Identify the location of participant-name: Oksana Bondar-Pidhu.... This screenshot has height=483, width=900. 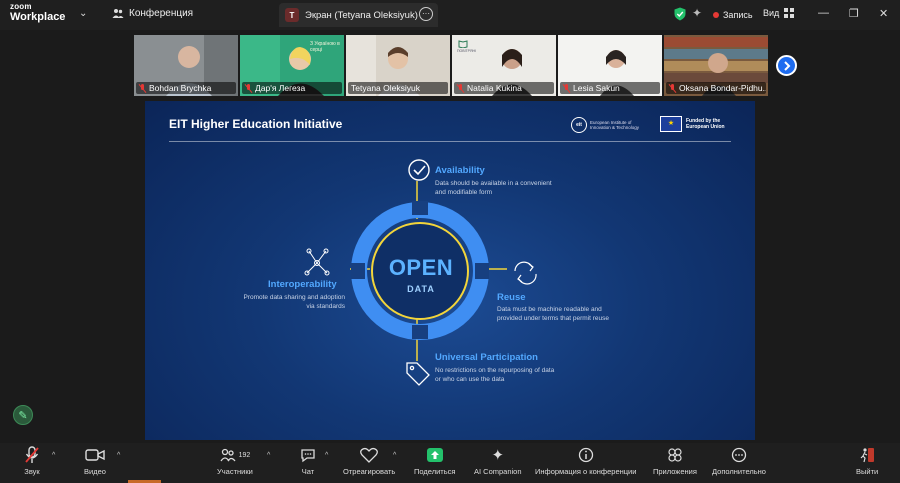
(716, 88).